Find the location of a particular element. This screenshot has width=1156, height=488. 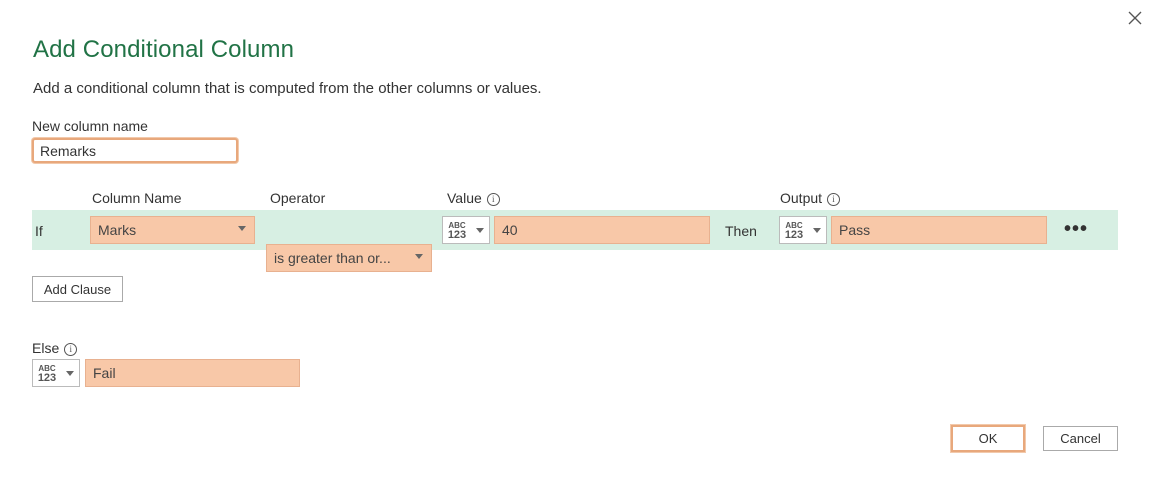

value-input: 40 is located at coordinates (602, 230).